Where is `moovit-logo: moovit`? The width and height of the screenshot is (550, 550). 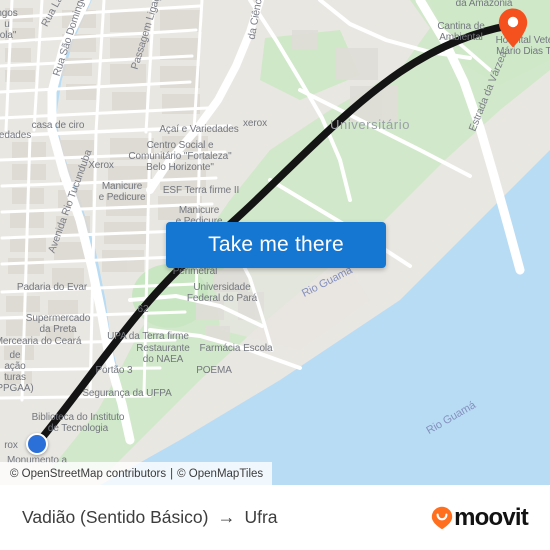 moovit-logo: moovit is located at coordinates (480, 517).